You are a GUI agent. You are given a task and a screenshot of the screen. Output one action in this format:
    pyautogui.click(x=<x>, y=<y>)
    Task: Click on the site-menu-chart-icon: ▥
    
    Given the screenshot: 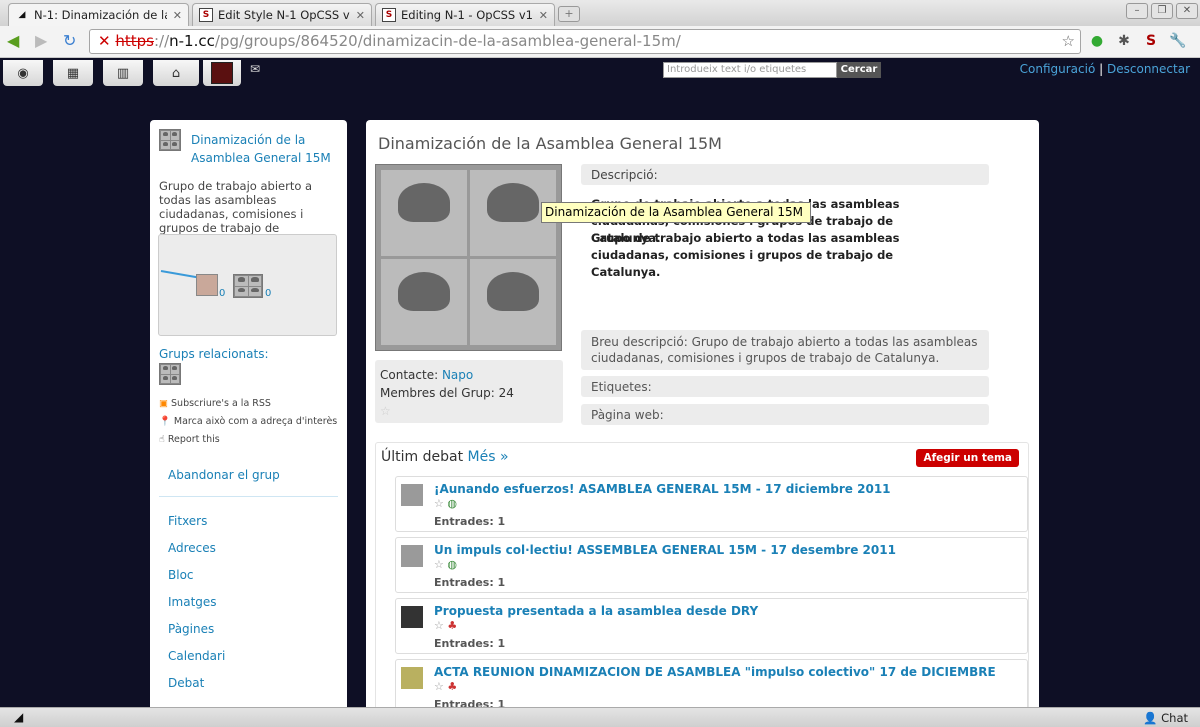 What is the action you would take?
    pyautogui.click(x=123, y=73)
    